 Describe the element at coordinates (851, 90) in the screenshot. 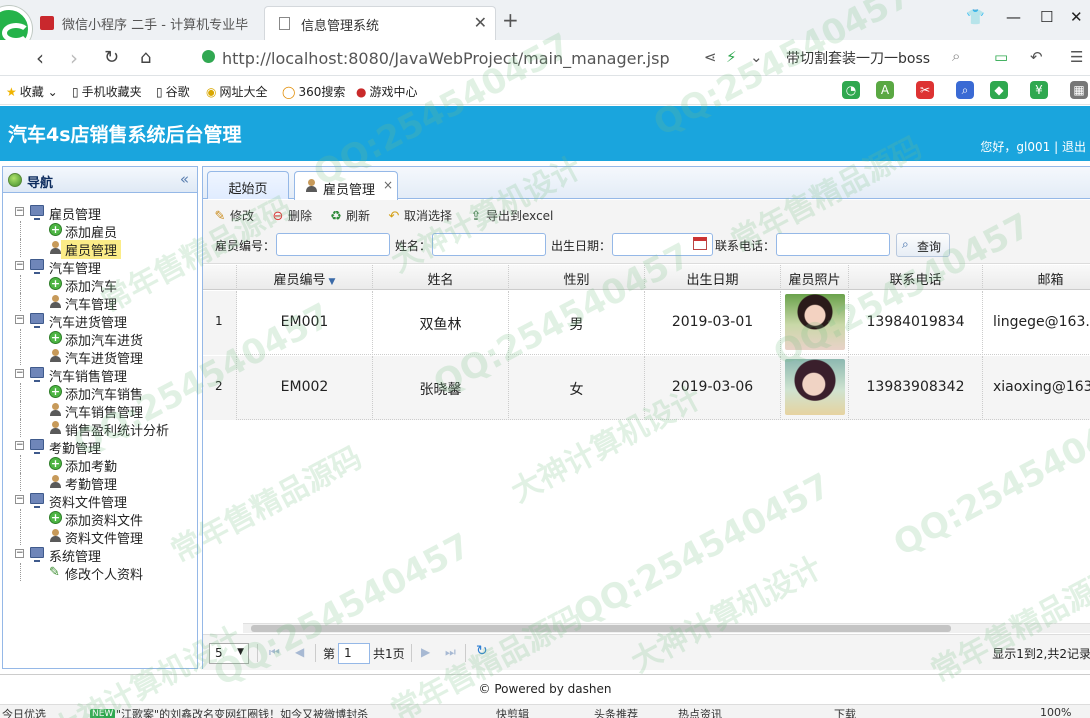

I see `wechat-extension-icon: ◔` at that location.